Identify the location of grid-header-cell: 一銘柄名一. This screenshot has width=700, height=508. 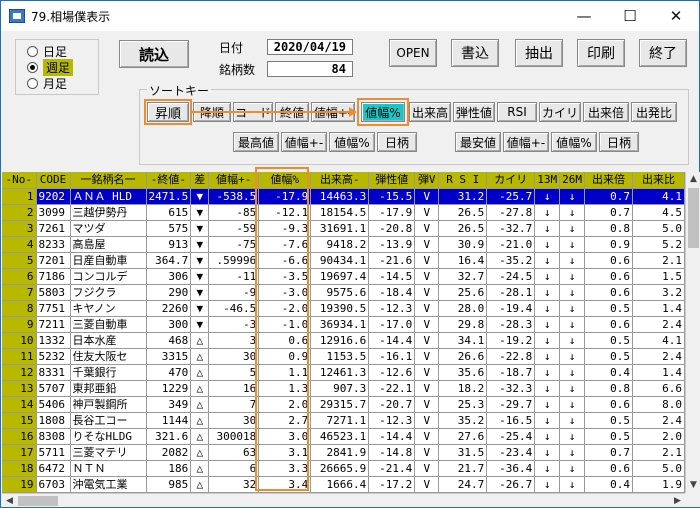
(108, 180).